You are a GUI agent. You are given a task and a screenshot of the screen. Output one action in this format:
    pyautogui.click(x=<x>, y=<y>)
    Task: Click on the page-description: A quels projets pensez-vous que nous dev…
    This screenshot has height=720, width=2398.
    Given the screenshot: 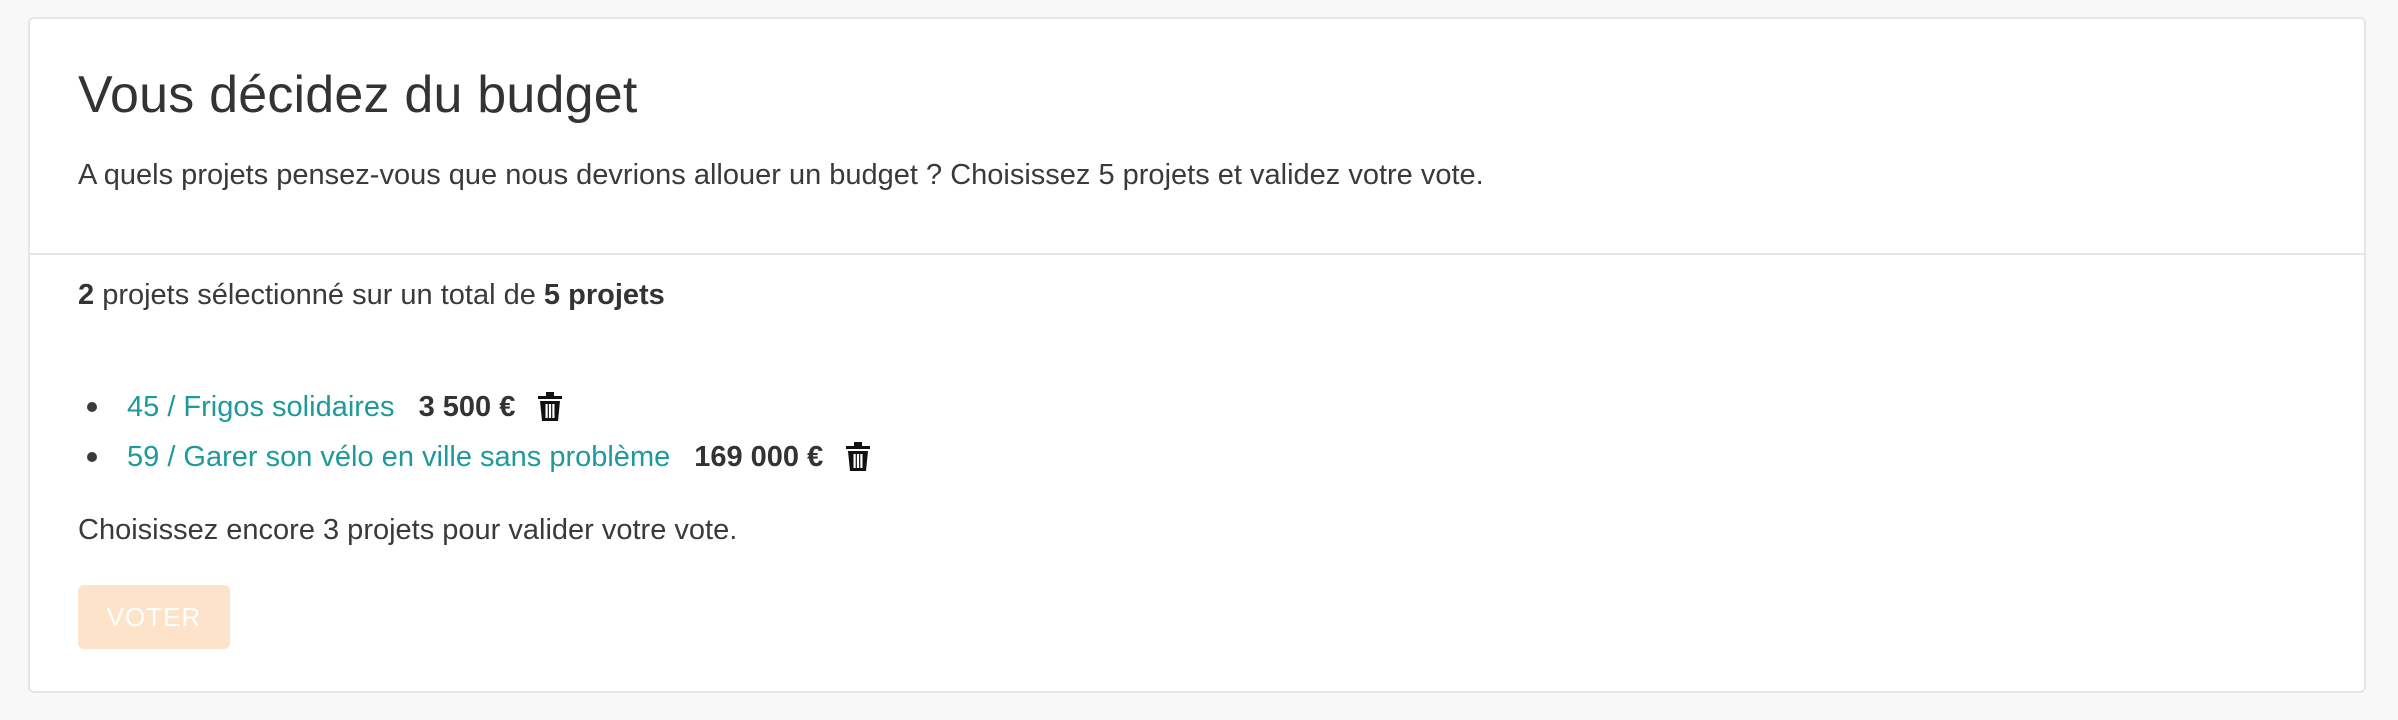 What is the action you would take?
    pyautogui.click(x=781, y=175)
    